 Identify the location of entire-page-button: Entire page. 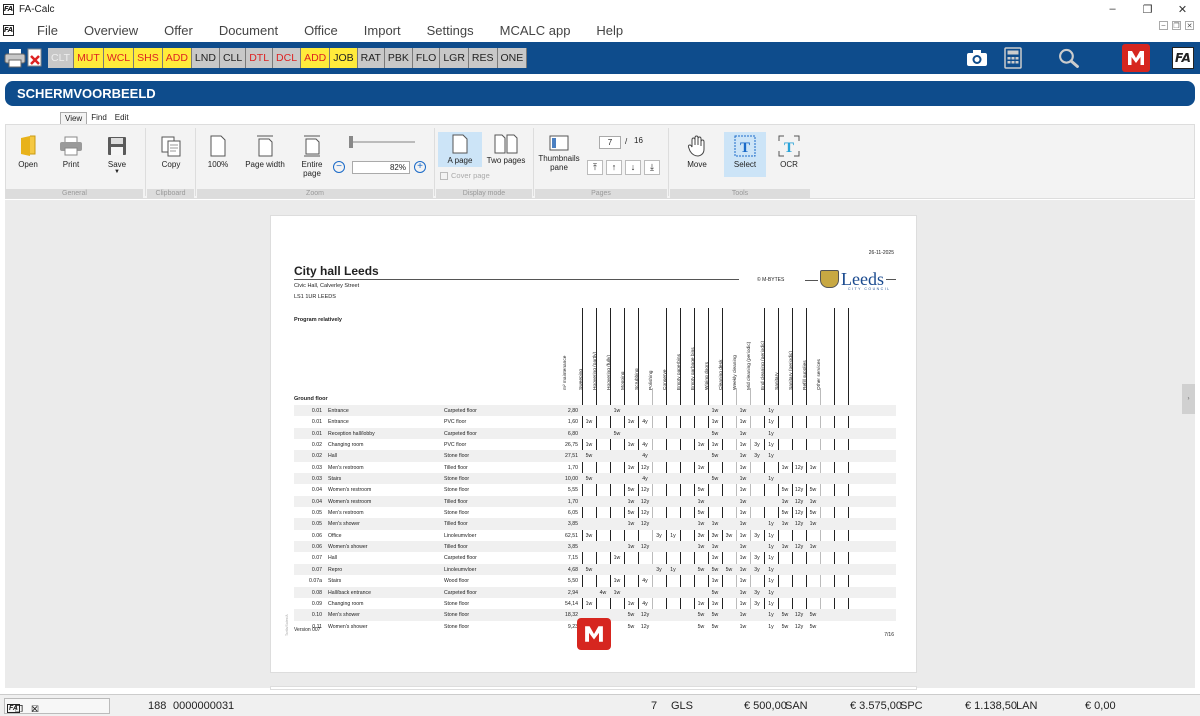
(312, 156).